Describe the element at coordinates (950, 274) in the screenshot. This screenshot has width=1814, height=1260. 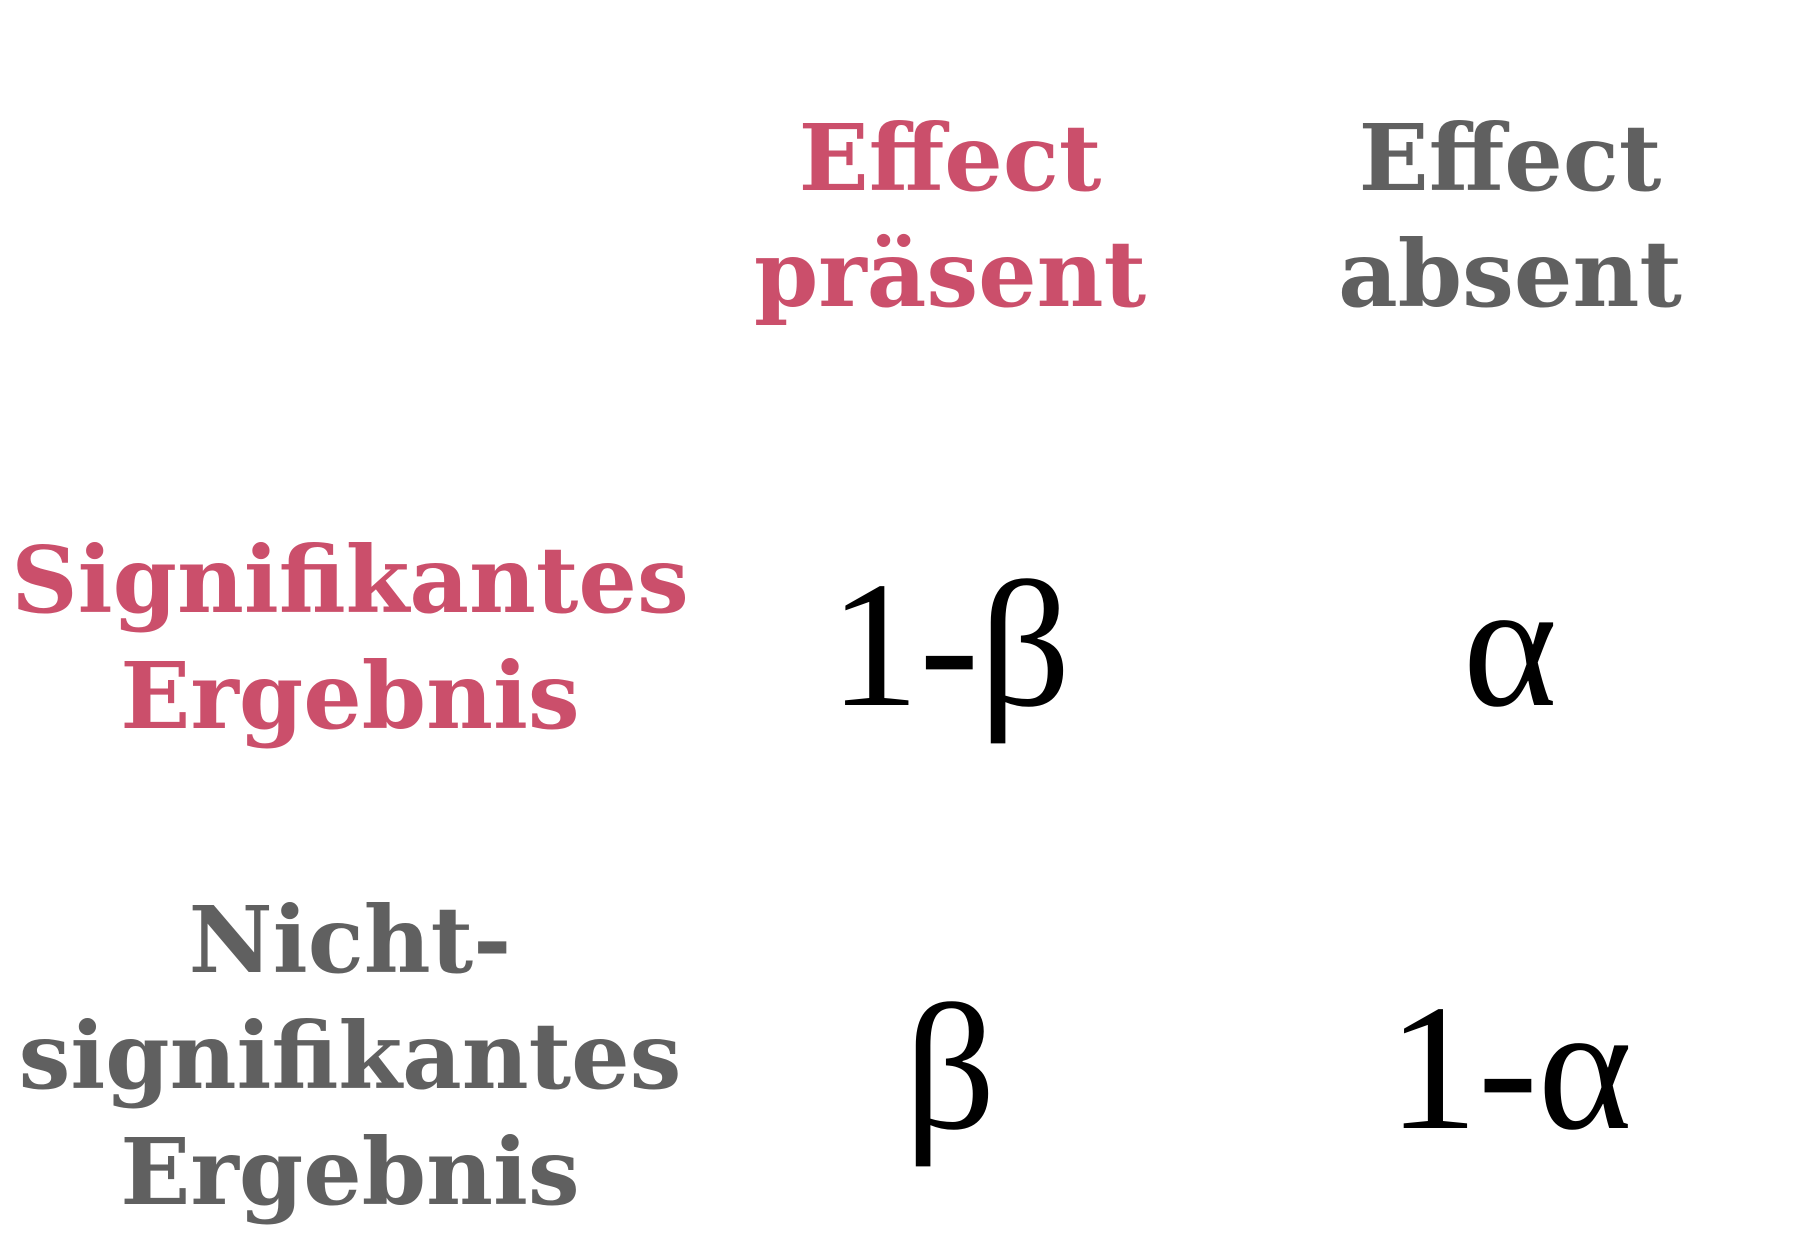
I see `column-header-line: präsent` at that location.